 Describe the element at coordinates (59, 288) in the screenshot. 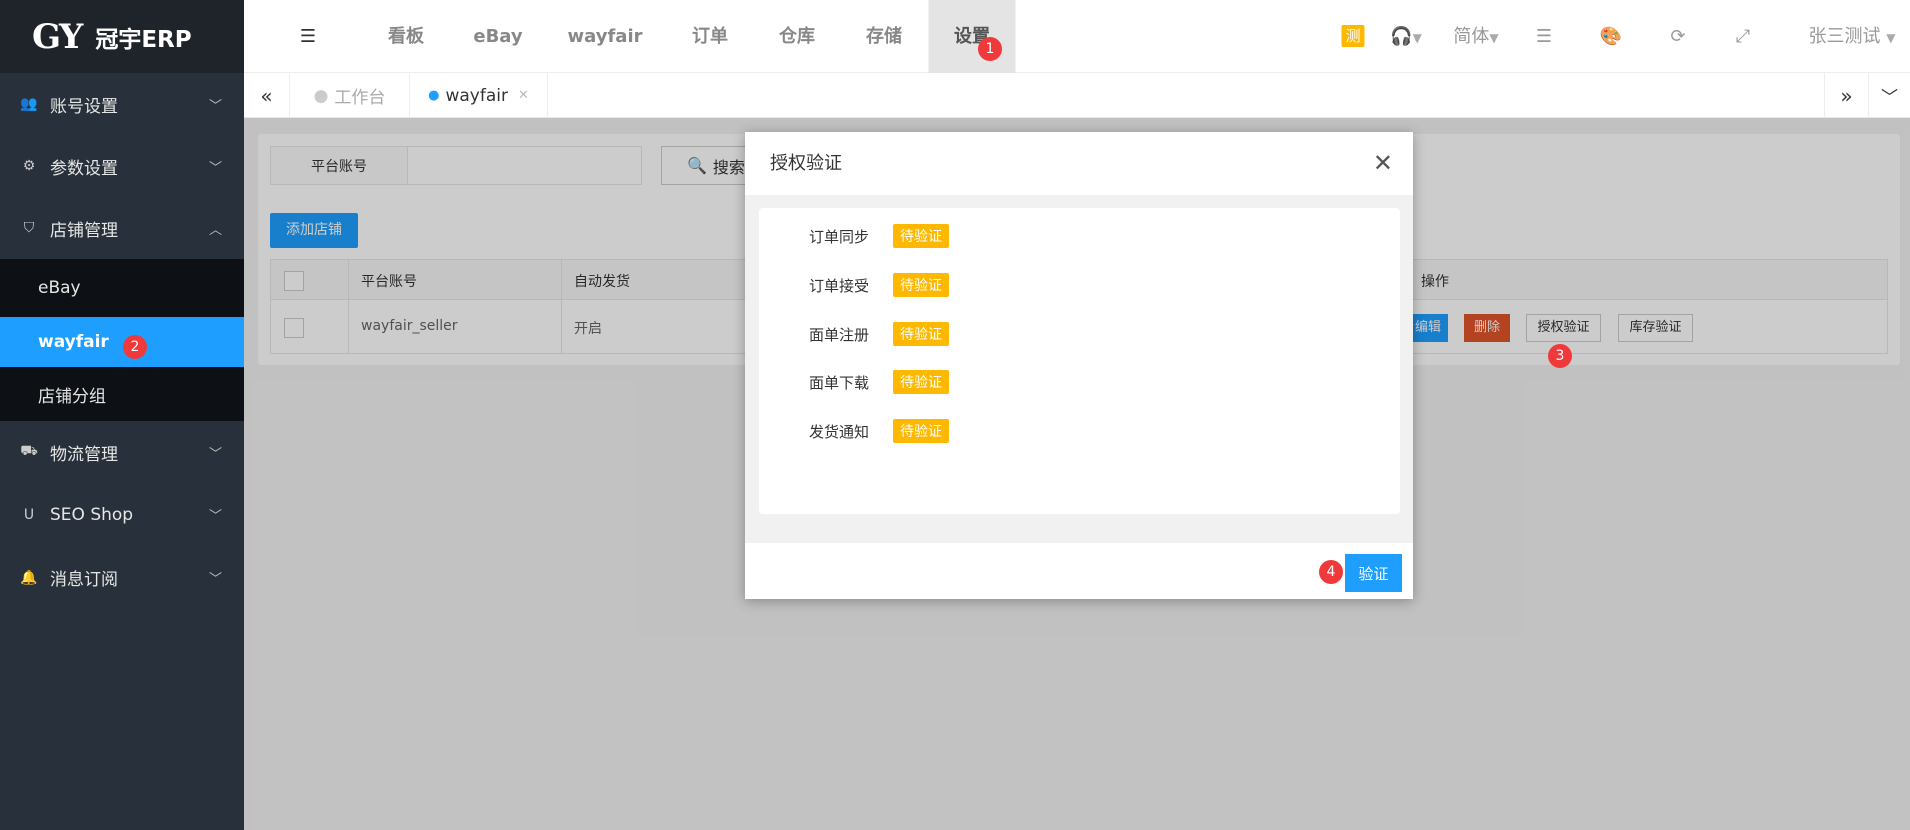

I see `sidebar-item-label: eBay` at that location.